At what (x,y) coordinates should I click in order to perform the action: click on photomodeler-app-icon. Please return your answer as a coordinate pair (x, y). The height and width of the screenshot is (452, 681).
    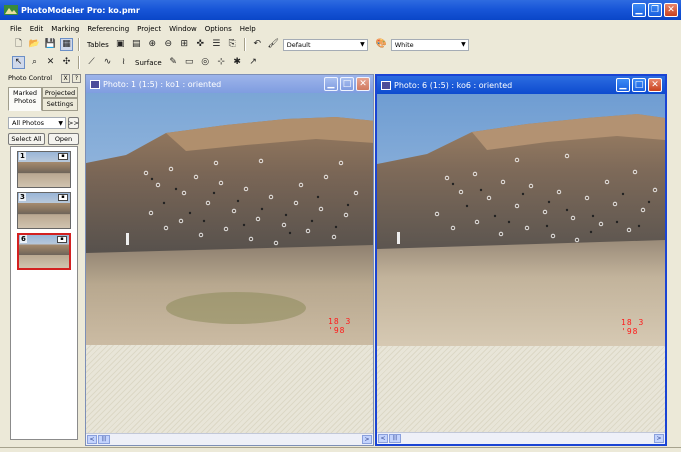
    Looking at the image, I should click on (11, 10).